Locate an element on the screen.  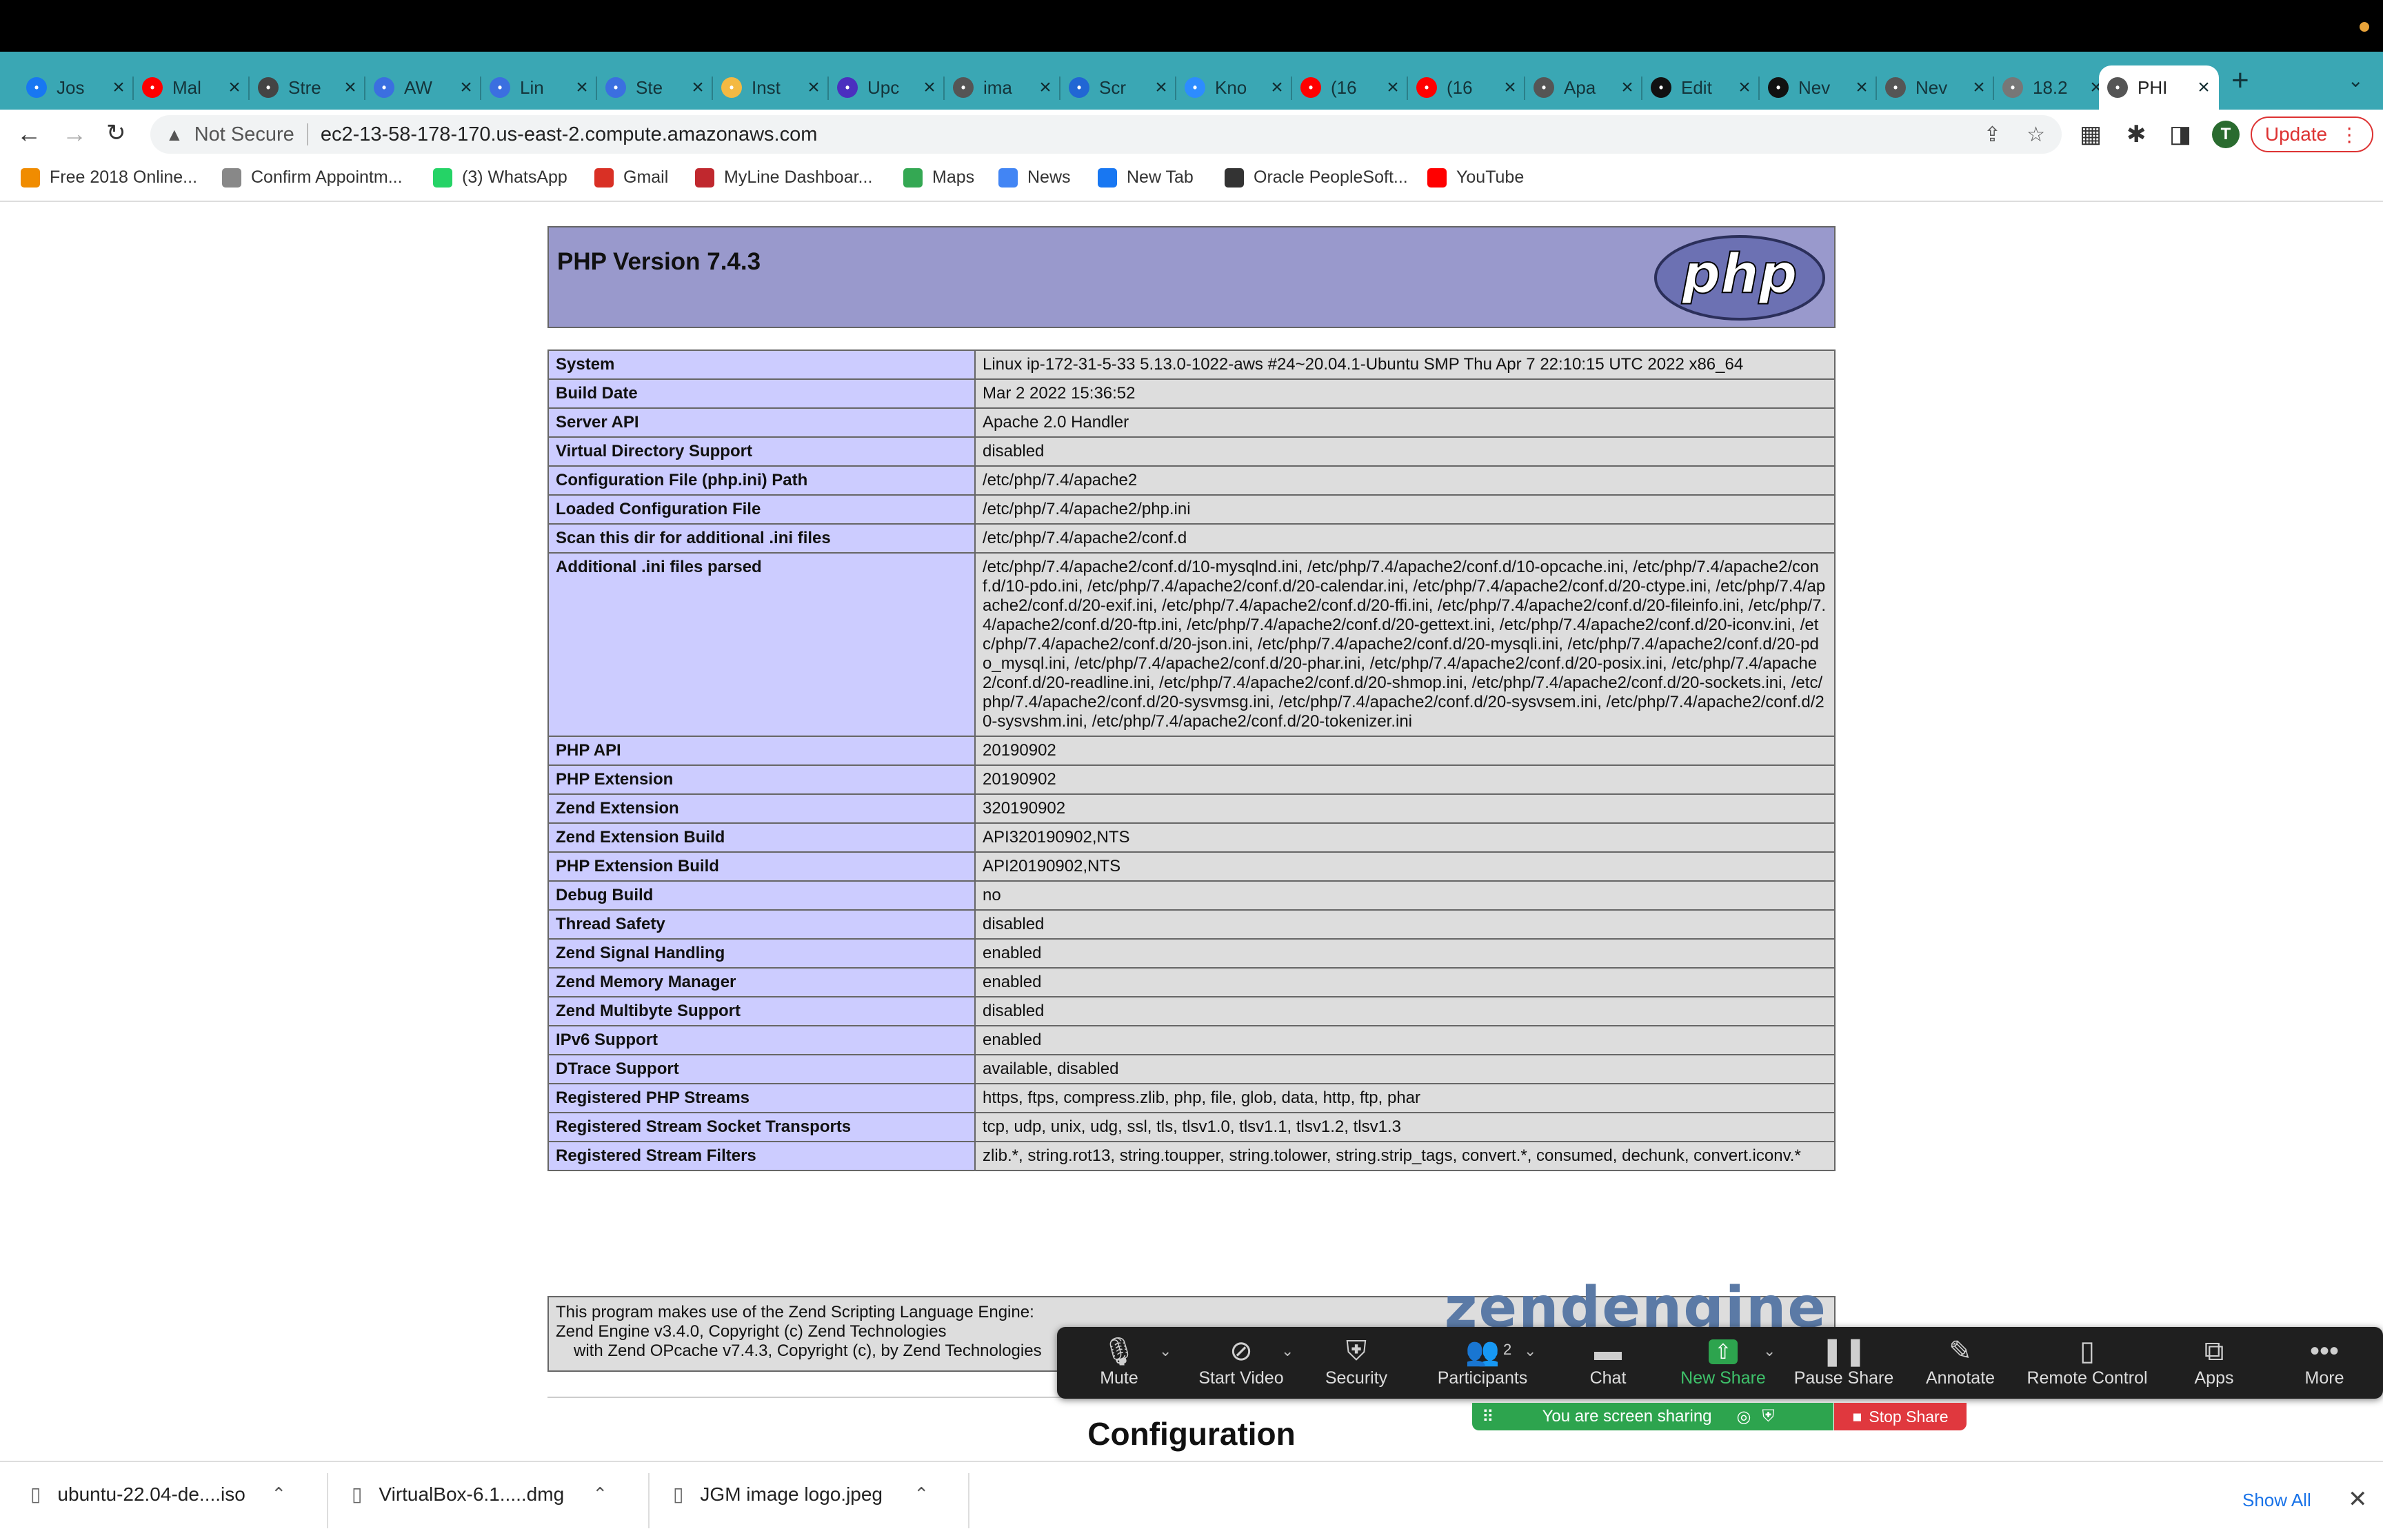
browser-tab: • Stre × is located at coordinates (307, 88).